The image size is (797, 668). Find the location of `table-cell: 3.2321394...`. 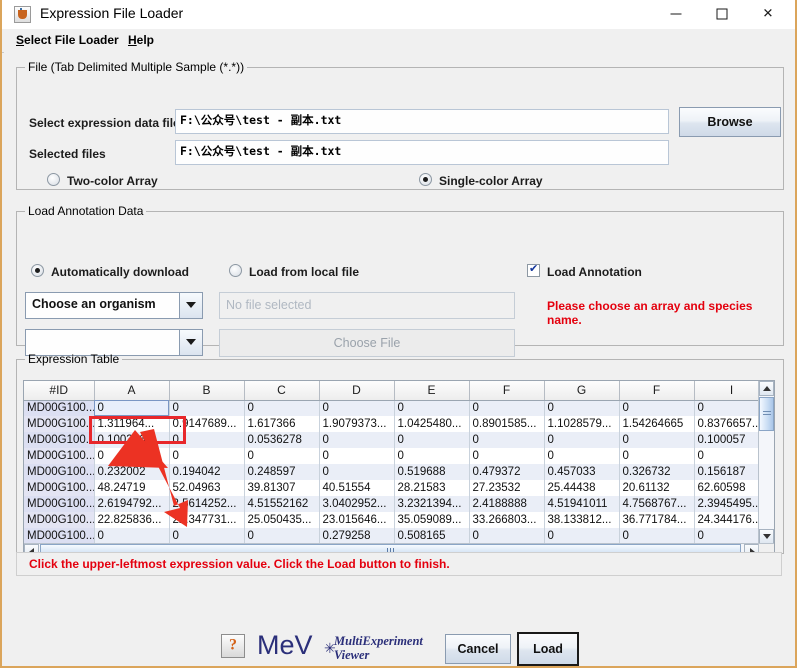

table-cell: 3.2321394... is located at coordinates (432, 504).